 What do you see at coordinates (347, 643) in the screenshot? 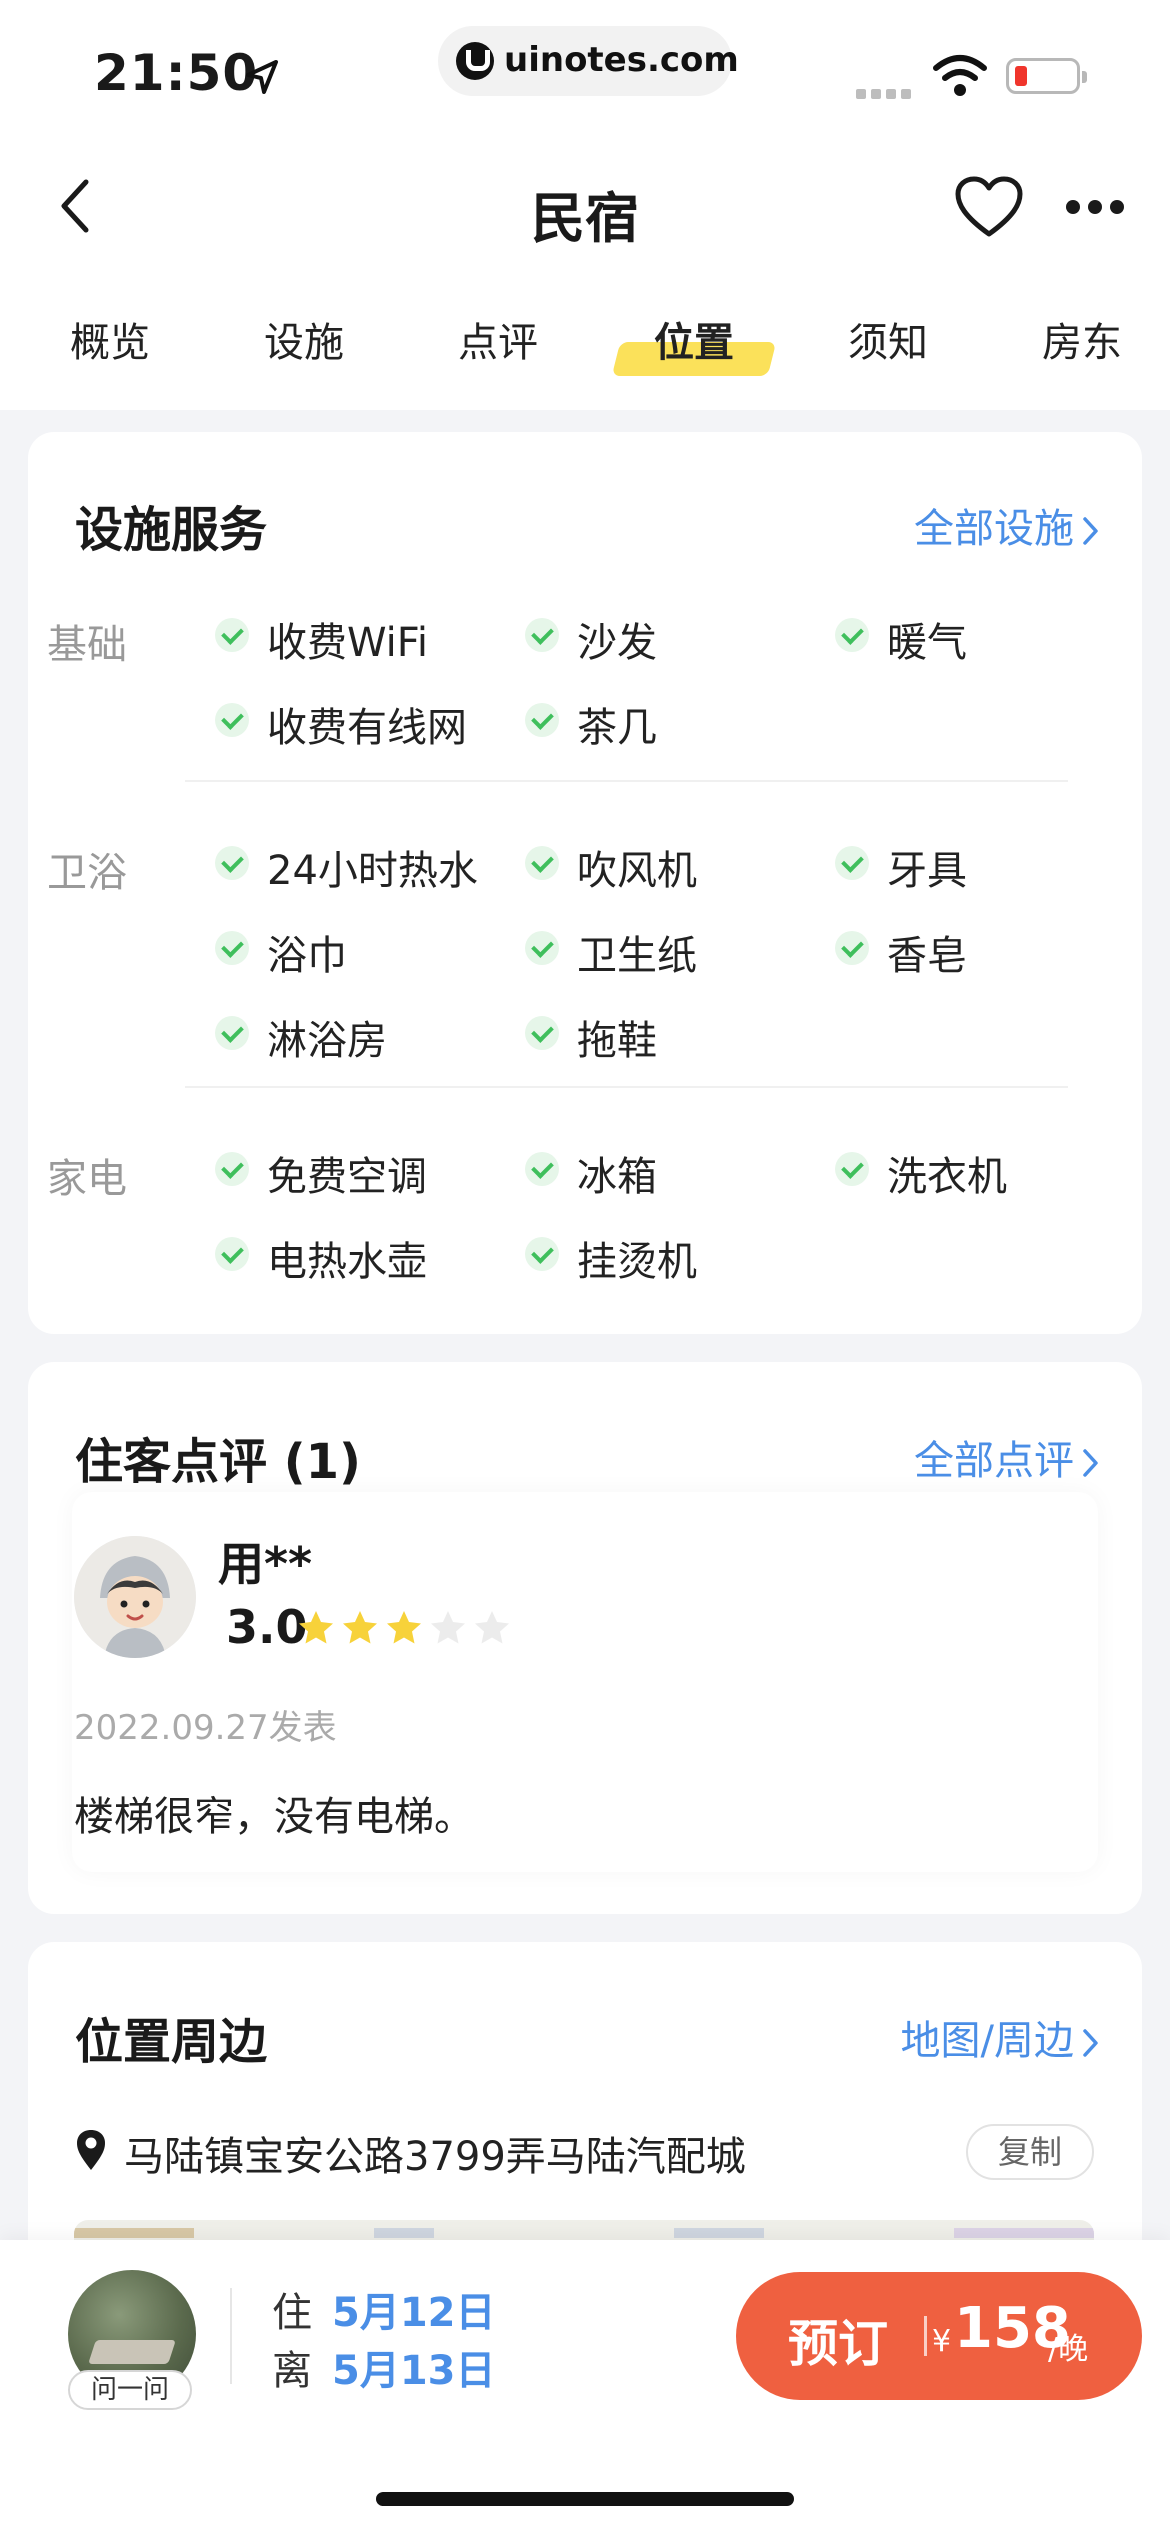
I see `facility-item: 收费WiFi` at bounding box center [347, 643].